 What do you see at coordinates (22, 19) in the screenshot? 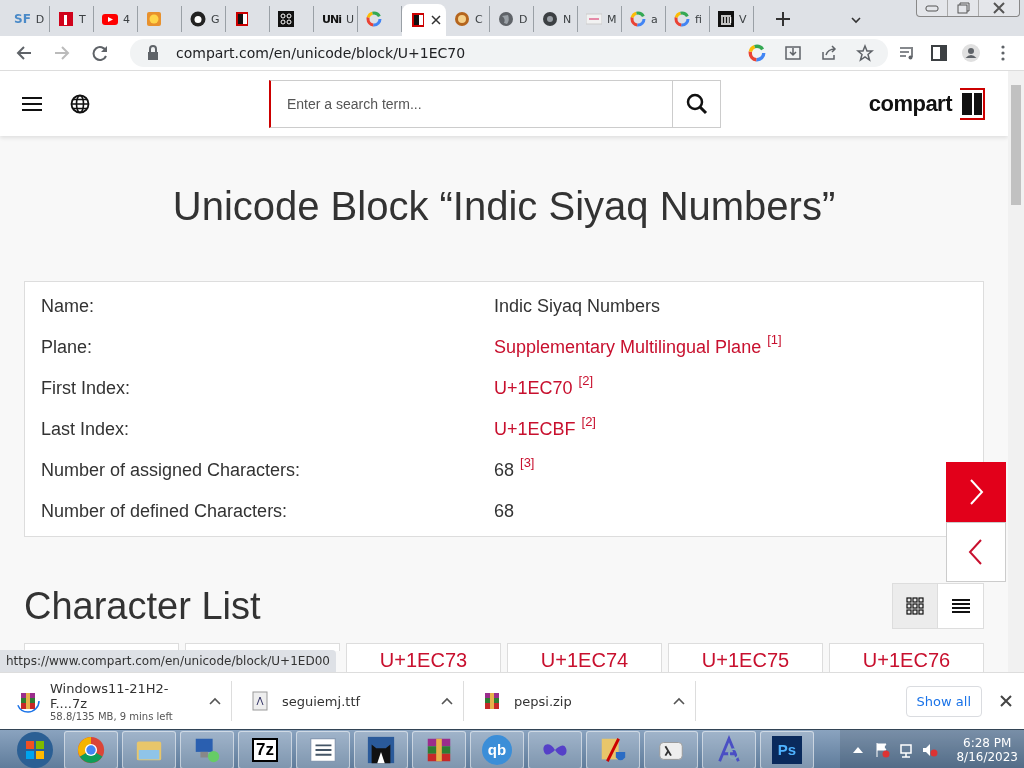
I see `tab-logo: SF` at bounding box center [22, 19].